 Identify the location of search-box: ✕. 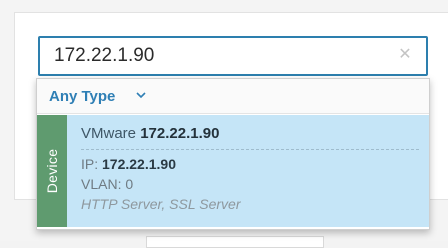
(233, 56).